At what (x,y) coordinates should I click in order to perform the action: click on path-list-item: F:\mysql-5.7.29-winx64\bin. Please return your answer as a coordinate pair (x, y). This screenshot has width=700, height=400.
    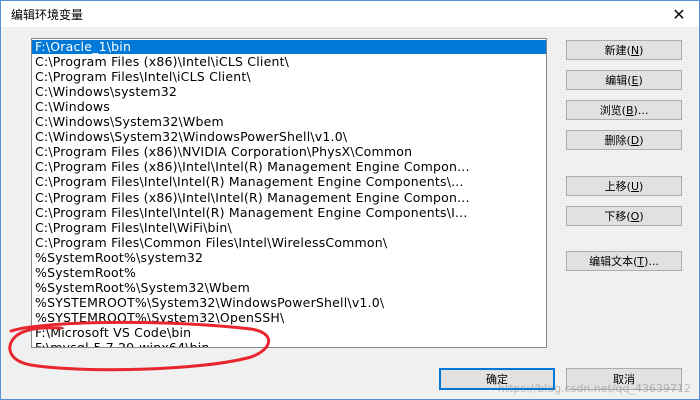
    Looking at the image, I should click on (289, 344).